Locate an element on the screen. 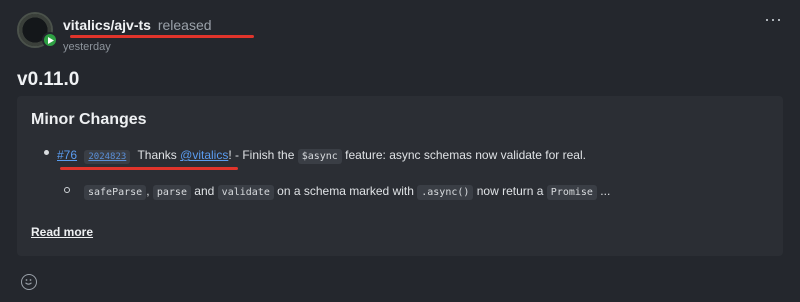 This screenshot has width=800, height=302. inline-code: $async is located at coordinates (319, 156).